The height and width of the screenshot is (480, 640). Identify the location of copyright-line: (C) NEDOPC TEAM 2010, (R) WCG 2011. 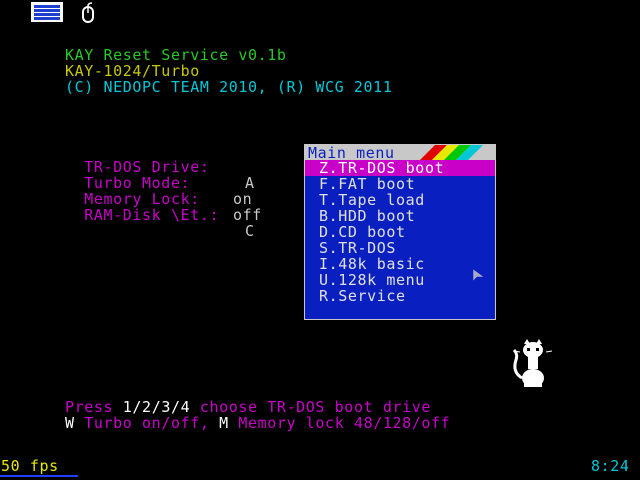
(229, 87).